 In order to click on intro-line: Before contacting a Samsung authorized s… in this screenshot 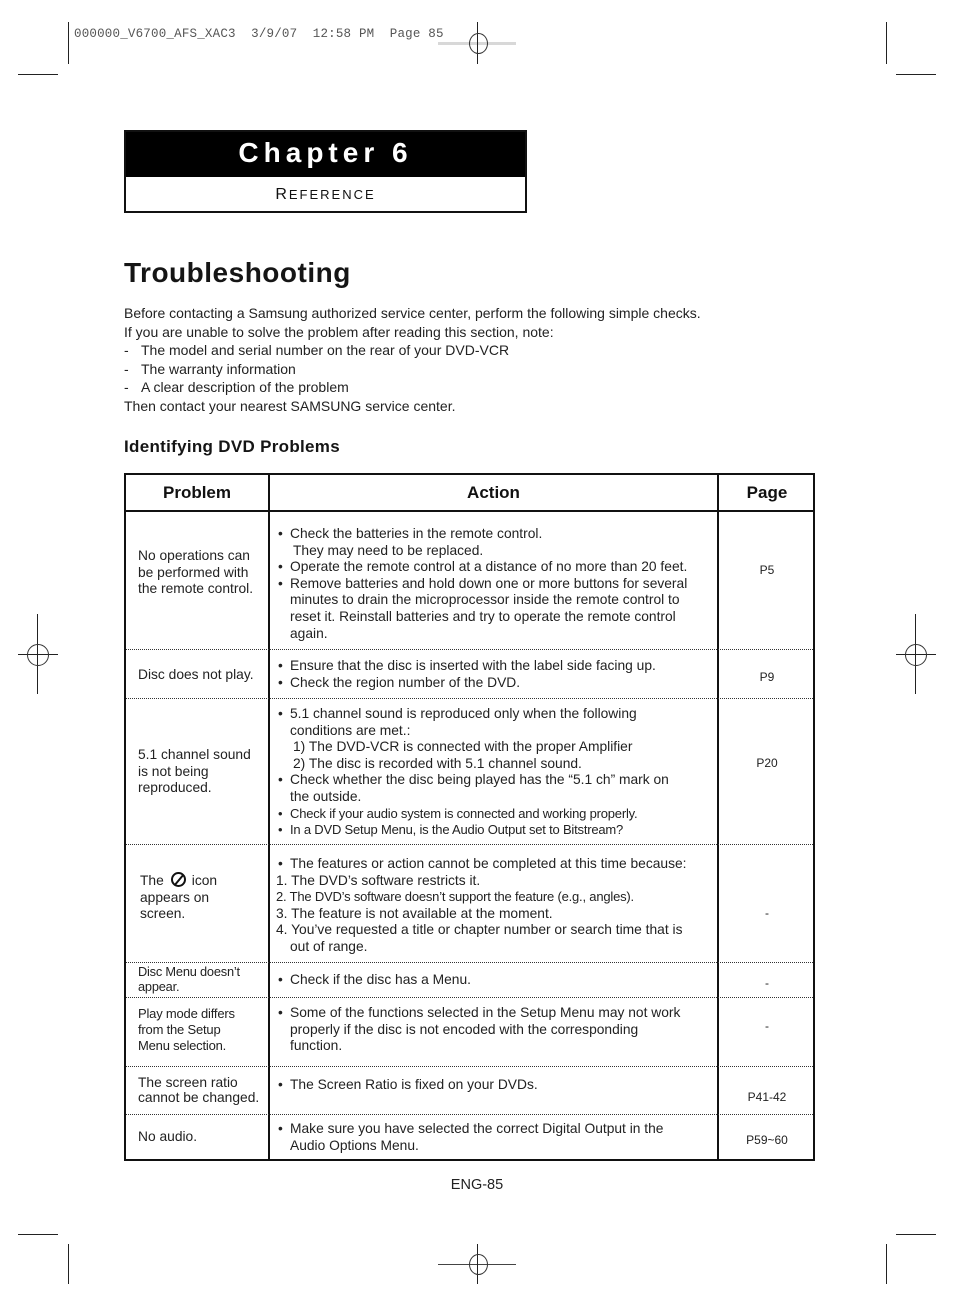, I will do `click(412, 313)`.